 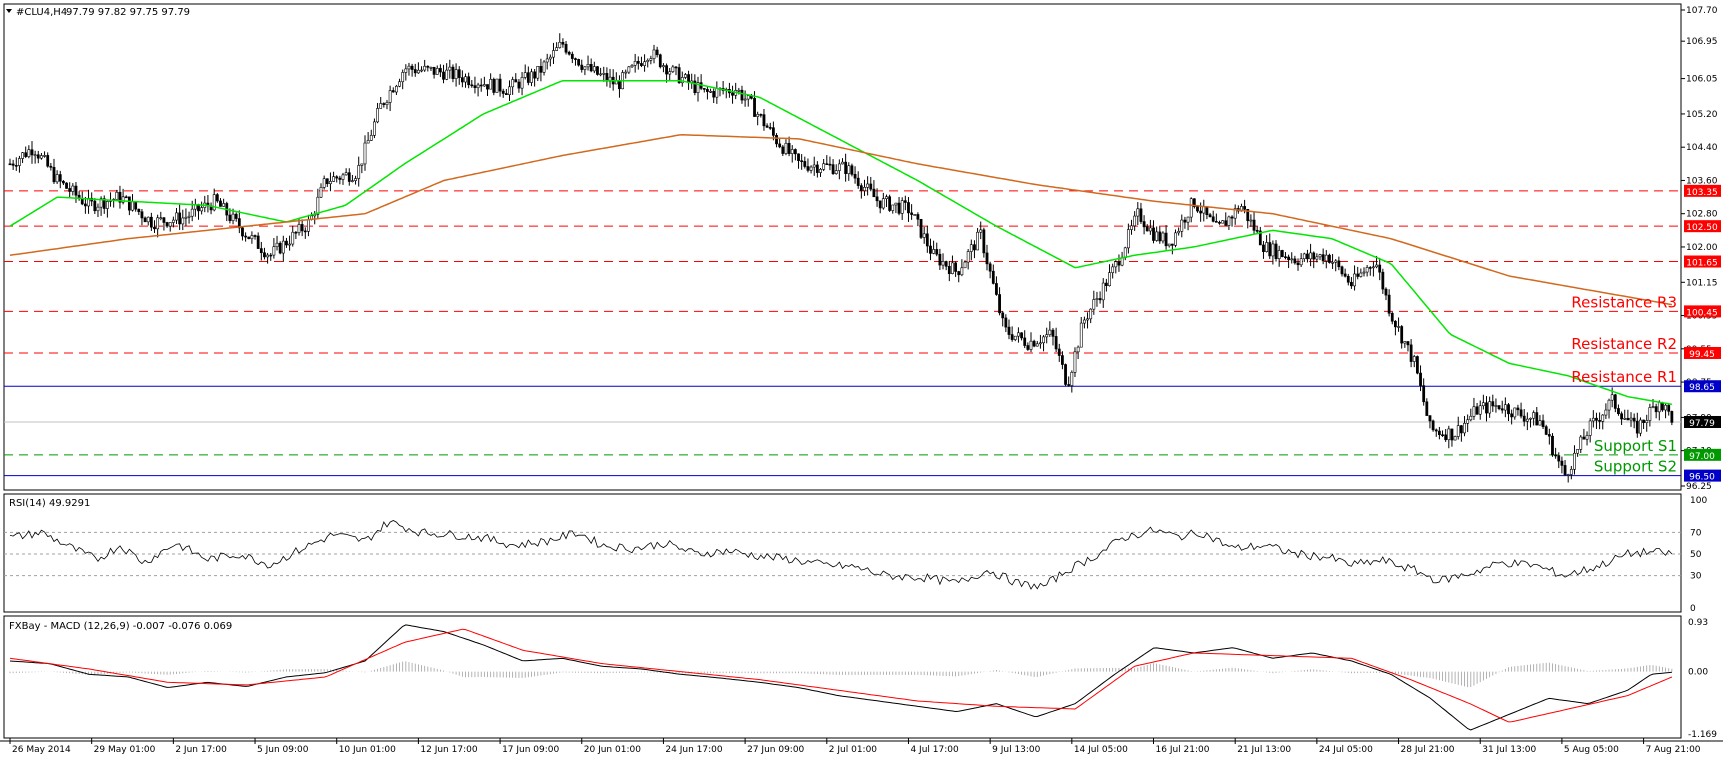 What do you see at coordinates (1101, 750) in the screenshot?
I see `time-tick-label: 14 Jul 05:00` at bounding box center [1101, 750].